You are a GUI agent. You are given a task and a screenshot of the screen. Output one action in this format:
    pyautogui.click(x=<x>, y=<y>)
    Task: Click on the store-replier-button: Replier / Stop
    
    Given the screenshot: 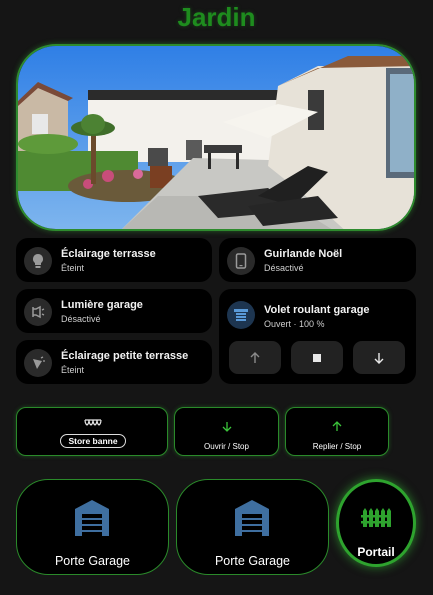 What is the action you would take?
    pyautogui.click(x=337, y=431)
    